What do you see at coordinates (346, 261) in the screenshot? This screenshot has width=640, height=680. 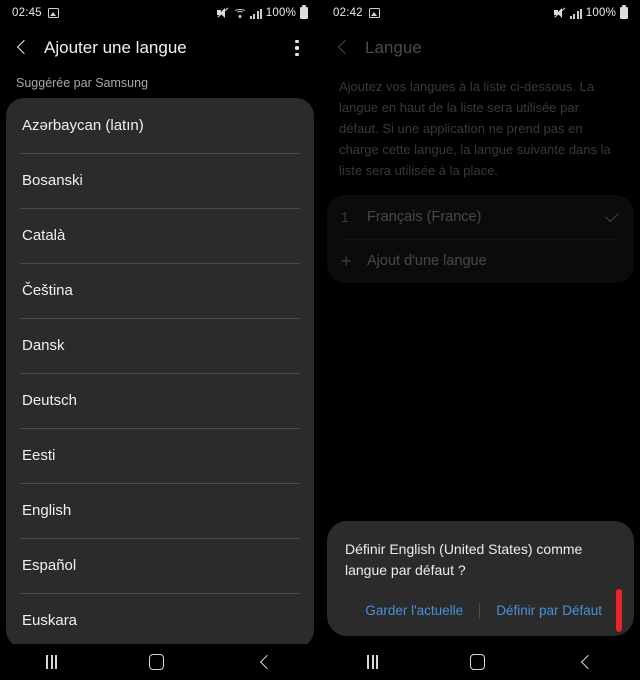 I see `plus-icon: +` at bounding box center [346, 261].